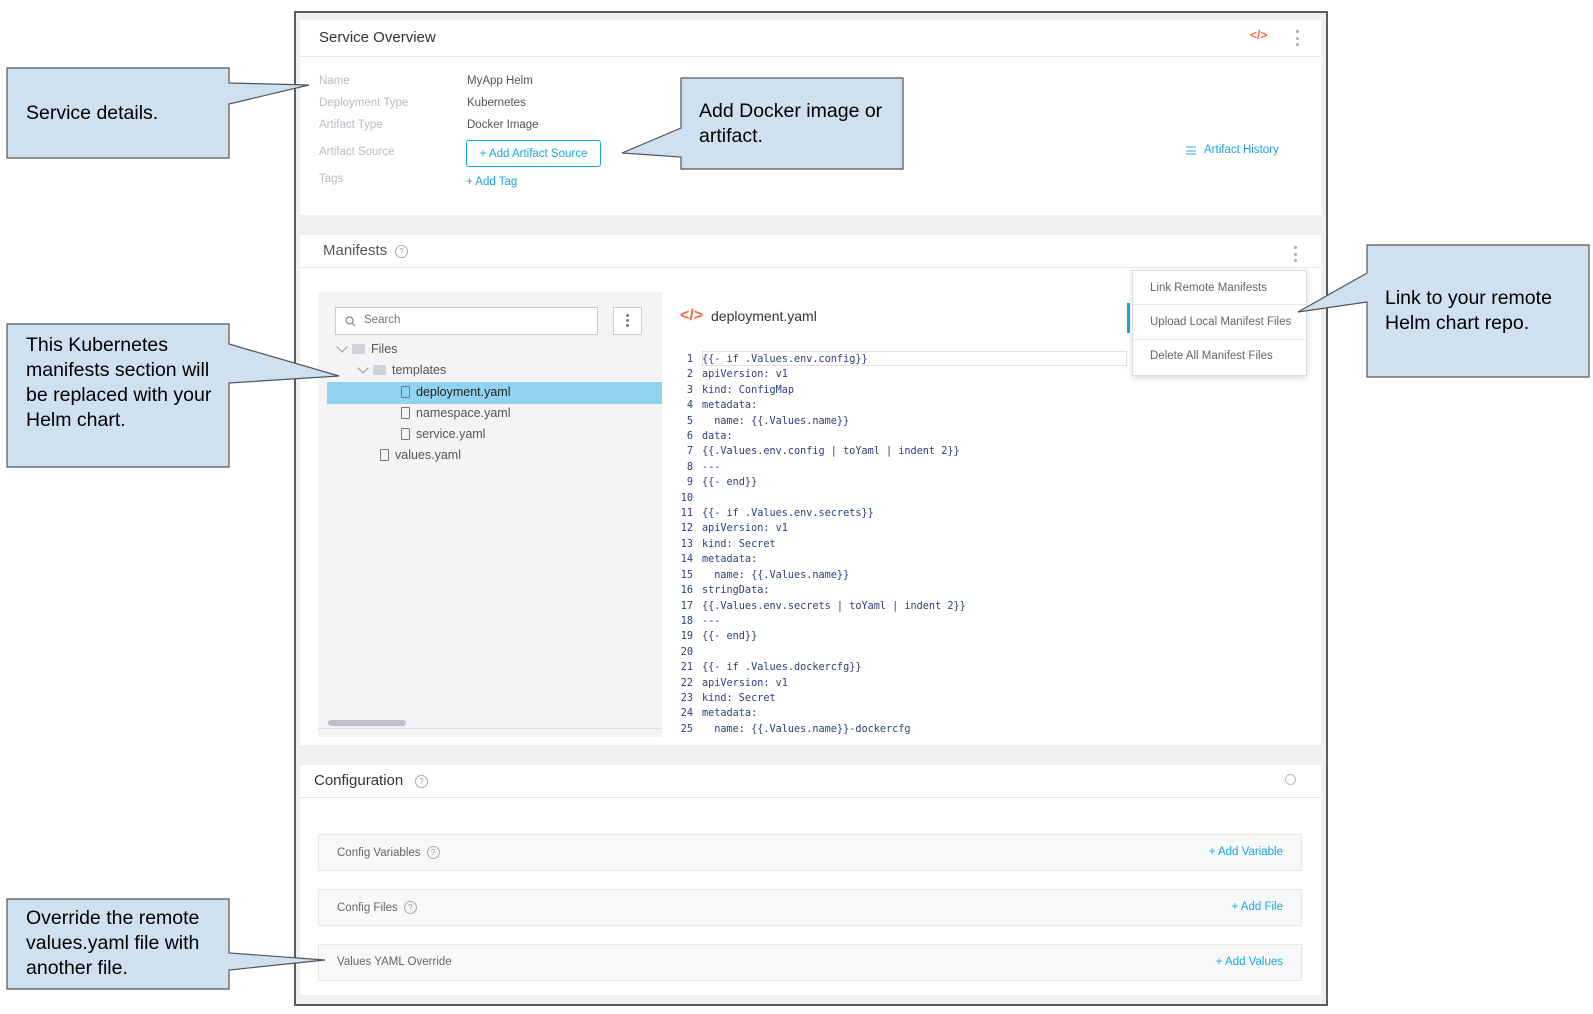 Image resolution: width=1593 pixels, height=1014 pixels. What do you see at coordinates (1468, 310) in the screenshot?
I see `callout-link-remote-text: Link to your remote Helm chart repo.` at bounding box center [1468, 310].